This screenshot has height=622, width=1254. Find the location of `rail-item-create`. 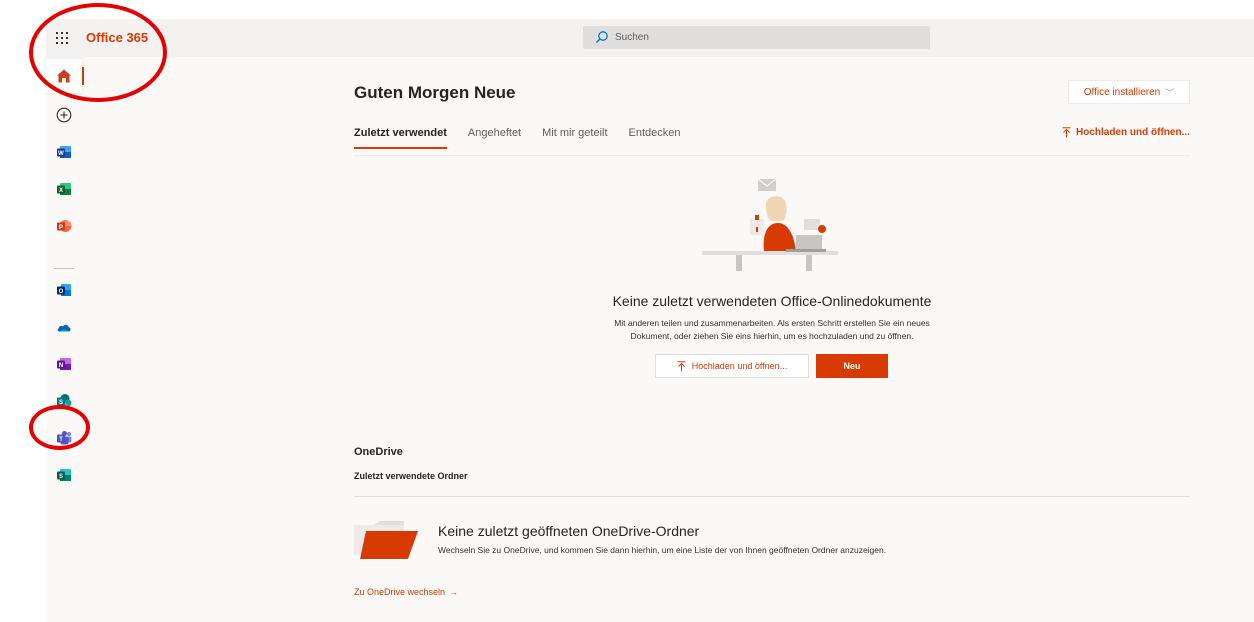

rail-item-create is located at coordinates (64, 115).